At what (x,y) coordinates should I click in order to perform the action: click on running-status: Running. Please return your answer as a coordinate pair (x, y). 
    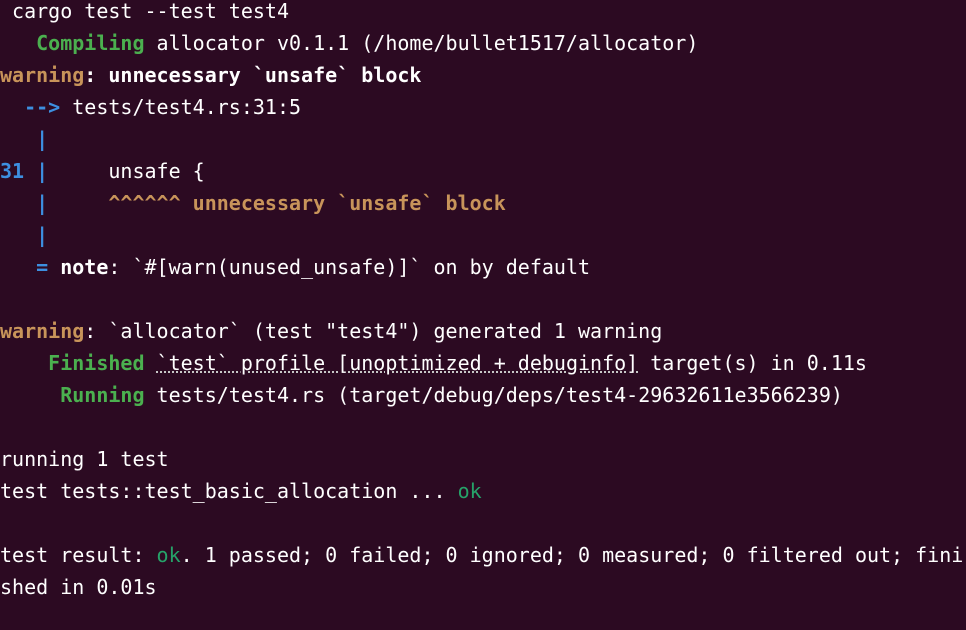
    Looking at the image, I should click on (102, 395).